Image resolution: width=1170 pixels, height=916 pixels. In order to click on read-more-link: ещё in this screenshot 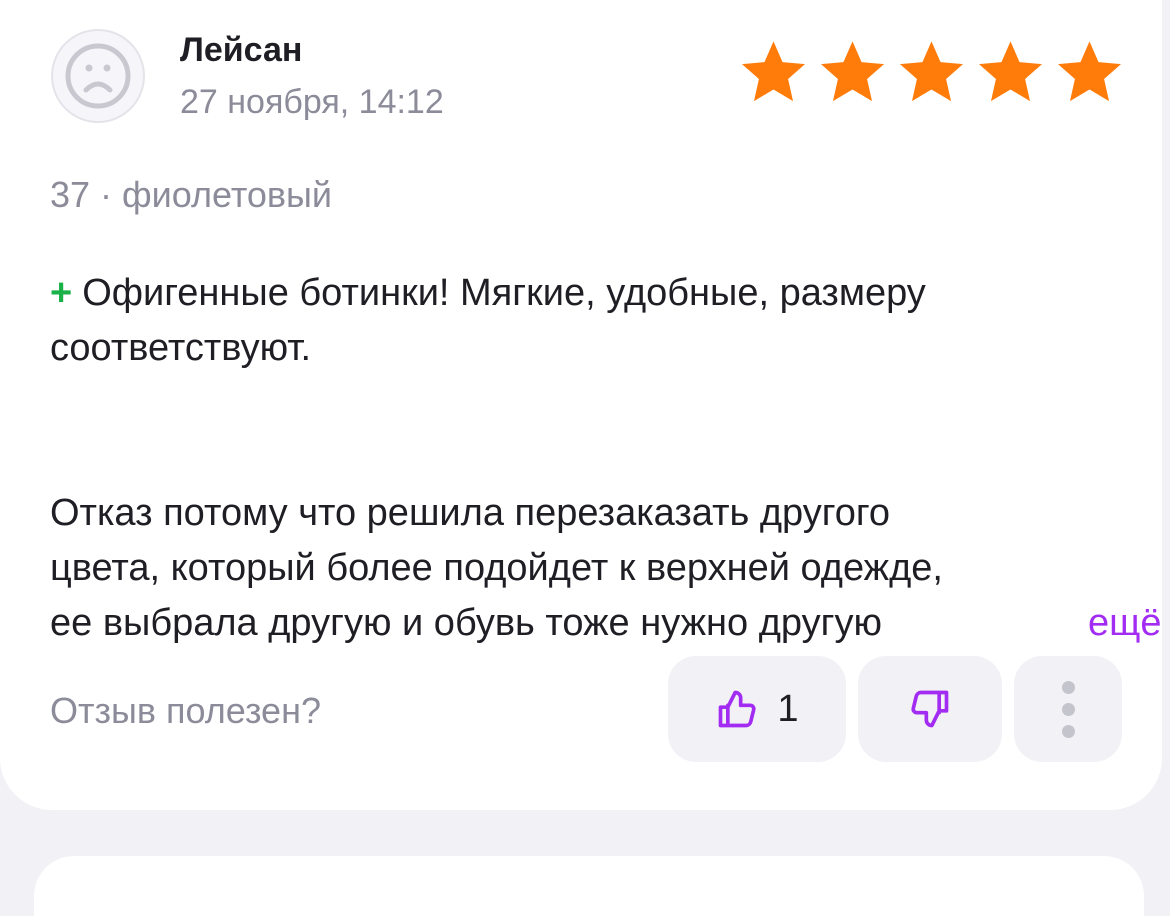, I will do `click(1123, 623)`.